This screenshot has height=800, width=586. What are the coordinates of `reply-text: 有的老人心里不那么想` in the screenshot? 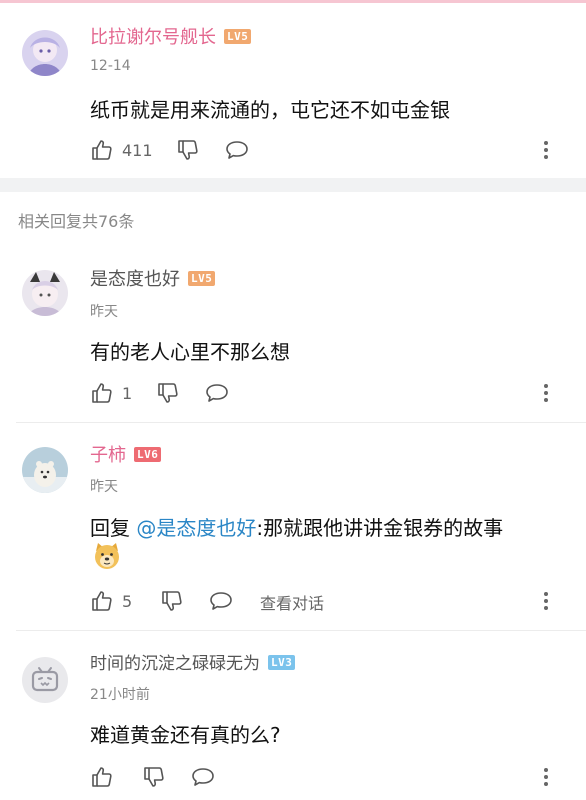 It's located at (190, 352).